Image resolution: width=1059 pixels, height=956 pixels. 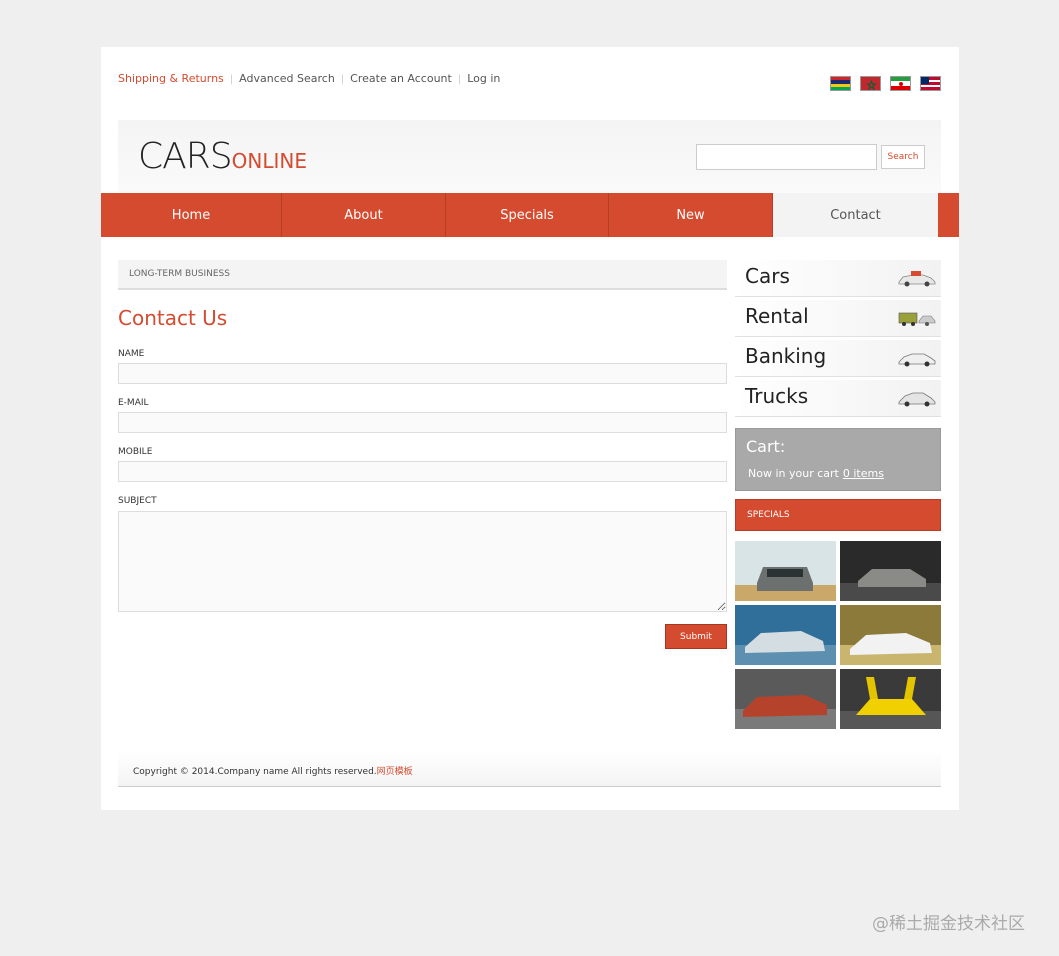 What do you see at coordinates (137, 501) in the screenshot?
I see `subject-label: SUBJECT` at bounding box center [137, 501].